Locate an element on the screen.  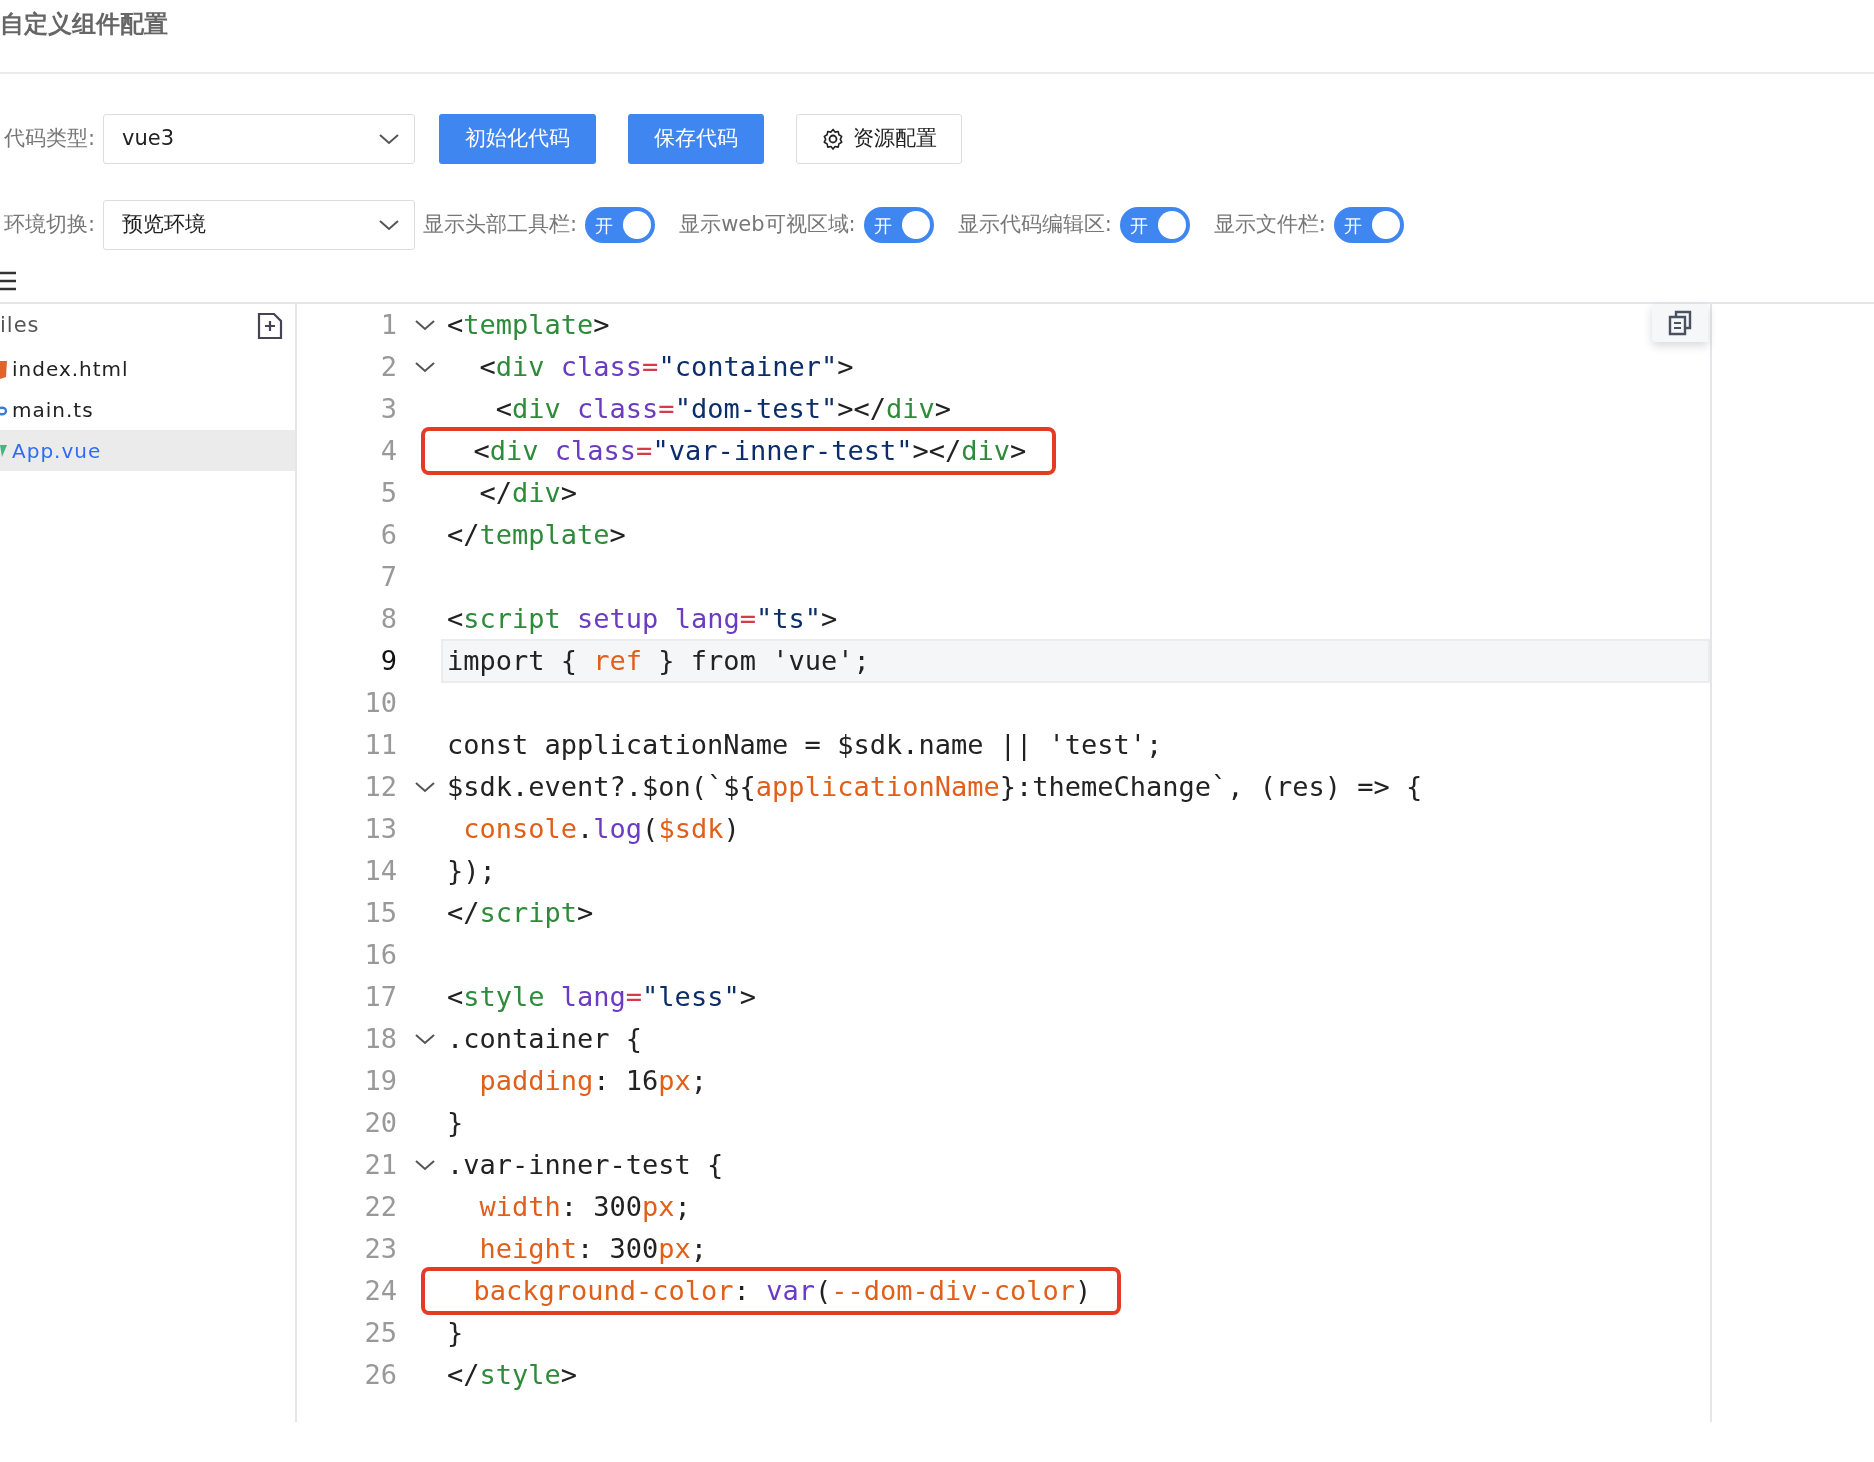
line-number: 1 is located at coordinates (388, 324).